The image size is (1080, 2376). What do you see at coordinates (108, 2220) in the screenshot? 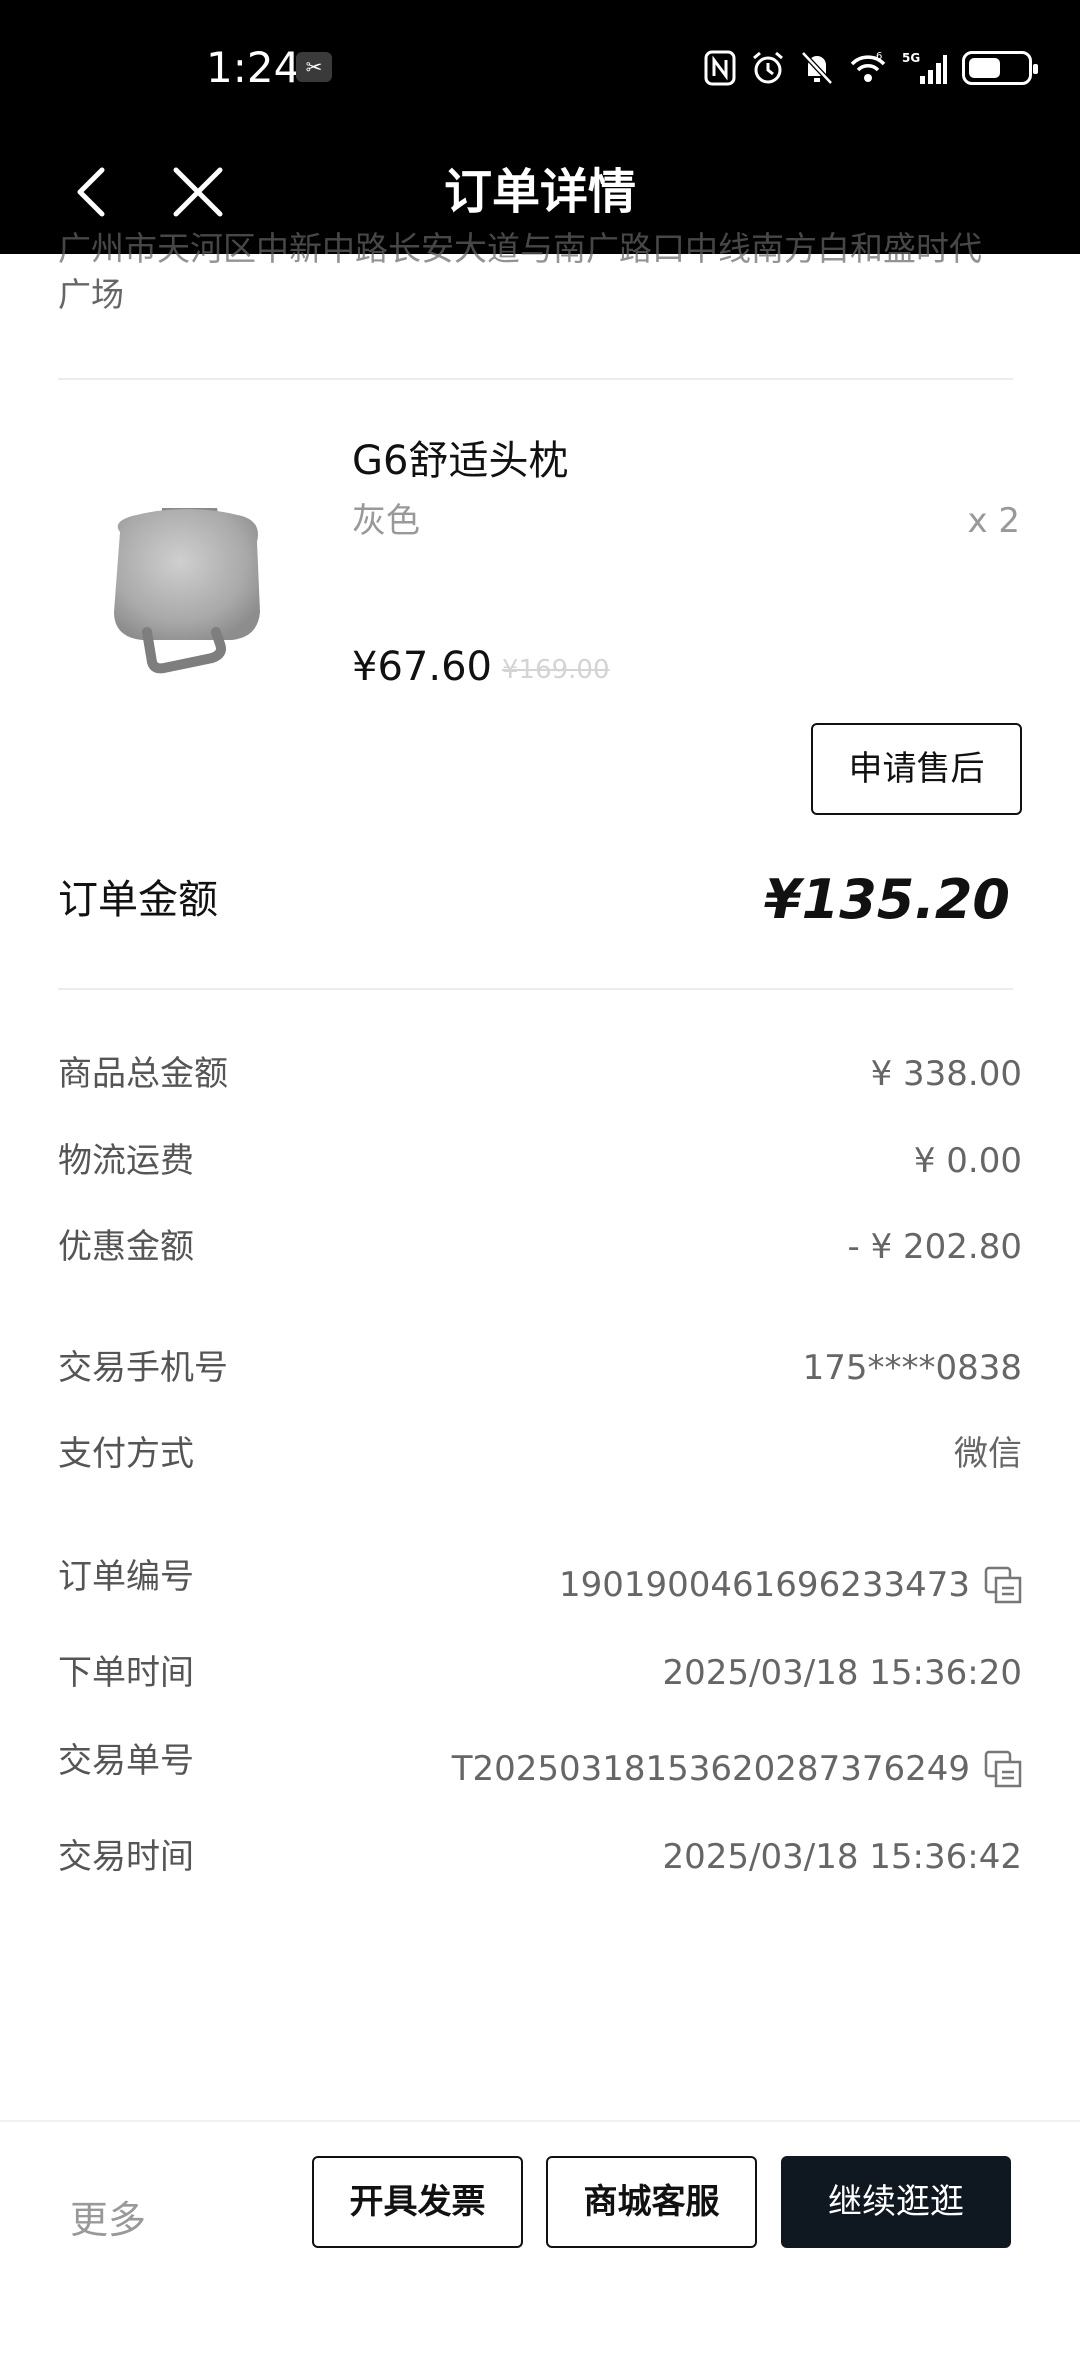
I see `more-button: 更多` at bounding box center [108, 2220].